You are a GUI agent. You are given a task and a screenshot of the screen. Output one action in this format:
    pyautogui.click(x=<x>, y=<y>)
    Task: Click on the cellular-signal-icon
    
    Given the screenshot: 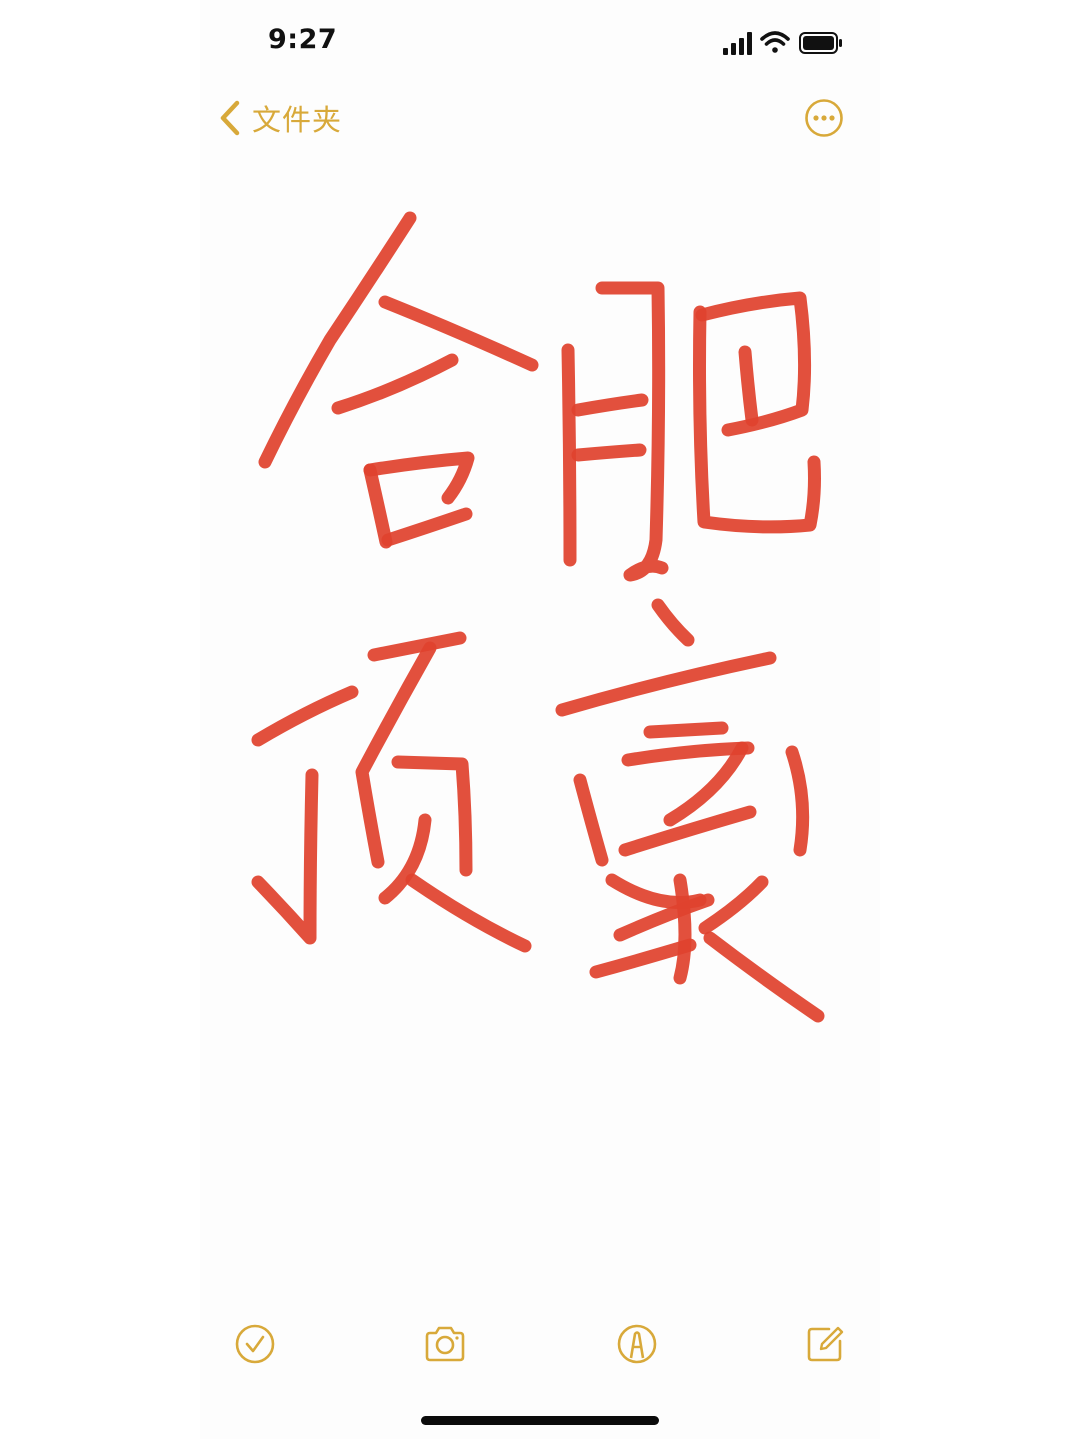 What is the action you would take?
    pyautogui.click(x=737, y=43)
    